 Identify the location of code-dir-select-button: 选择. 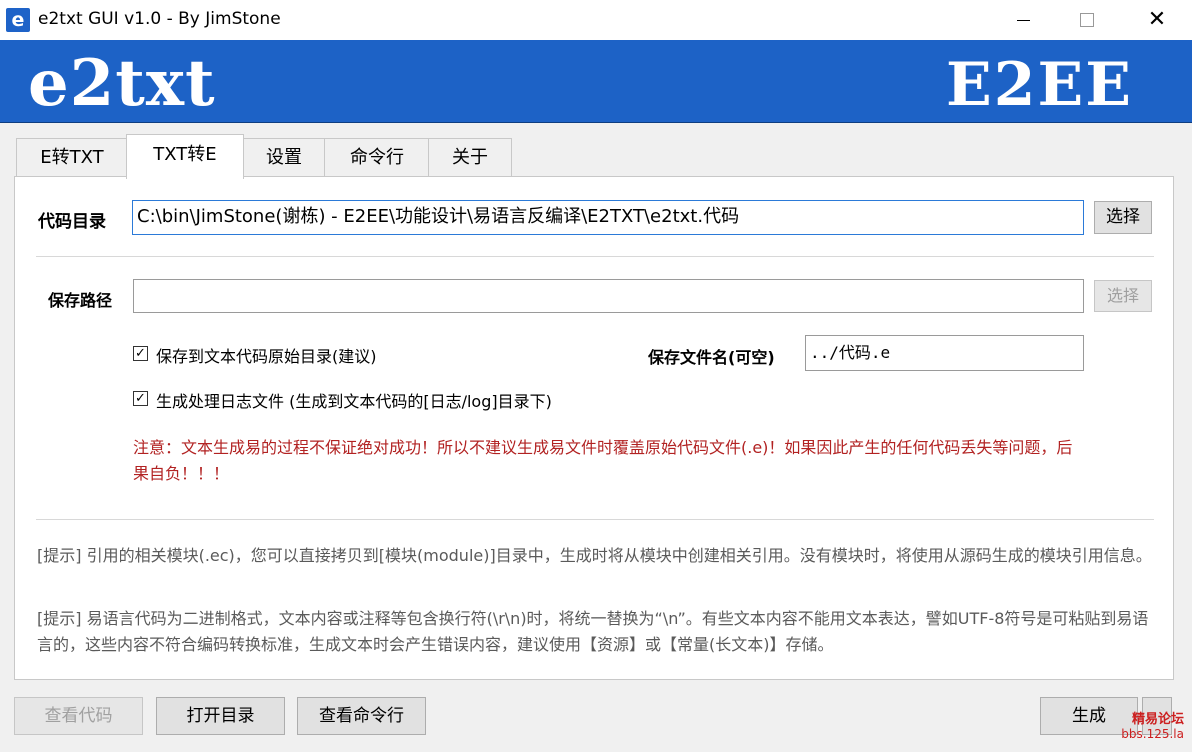
(1123, 217).